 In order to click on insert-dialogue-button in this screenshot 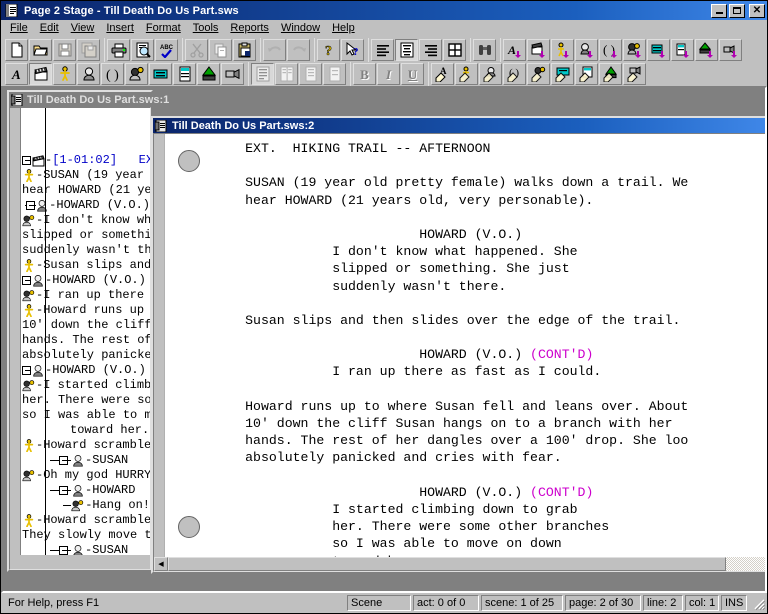, I will do `click(634, 50)`.